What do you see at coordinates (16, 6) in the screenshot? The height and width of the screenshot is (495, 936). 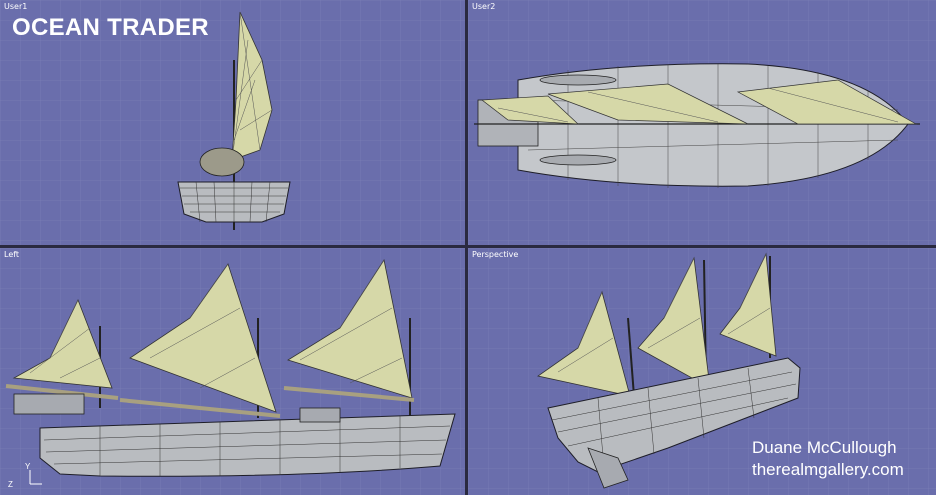 I see `viewport-label: User1` at bounding box center [16, 6].